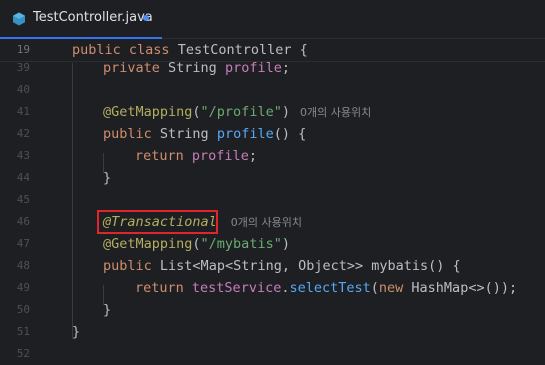 The height and width of the screenshot is (365, 545). Describe the element at coordinates (23, 331) in the screenshot. I see `line-number: 51` at that location.